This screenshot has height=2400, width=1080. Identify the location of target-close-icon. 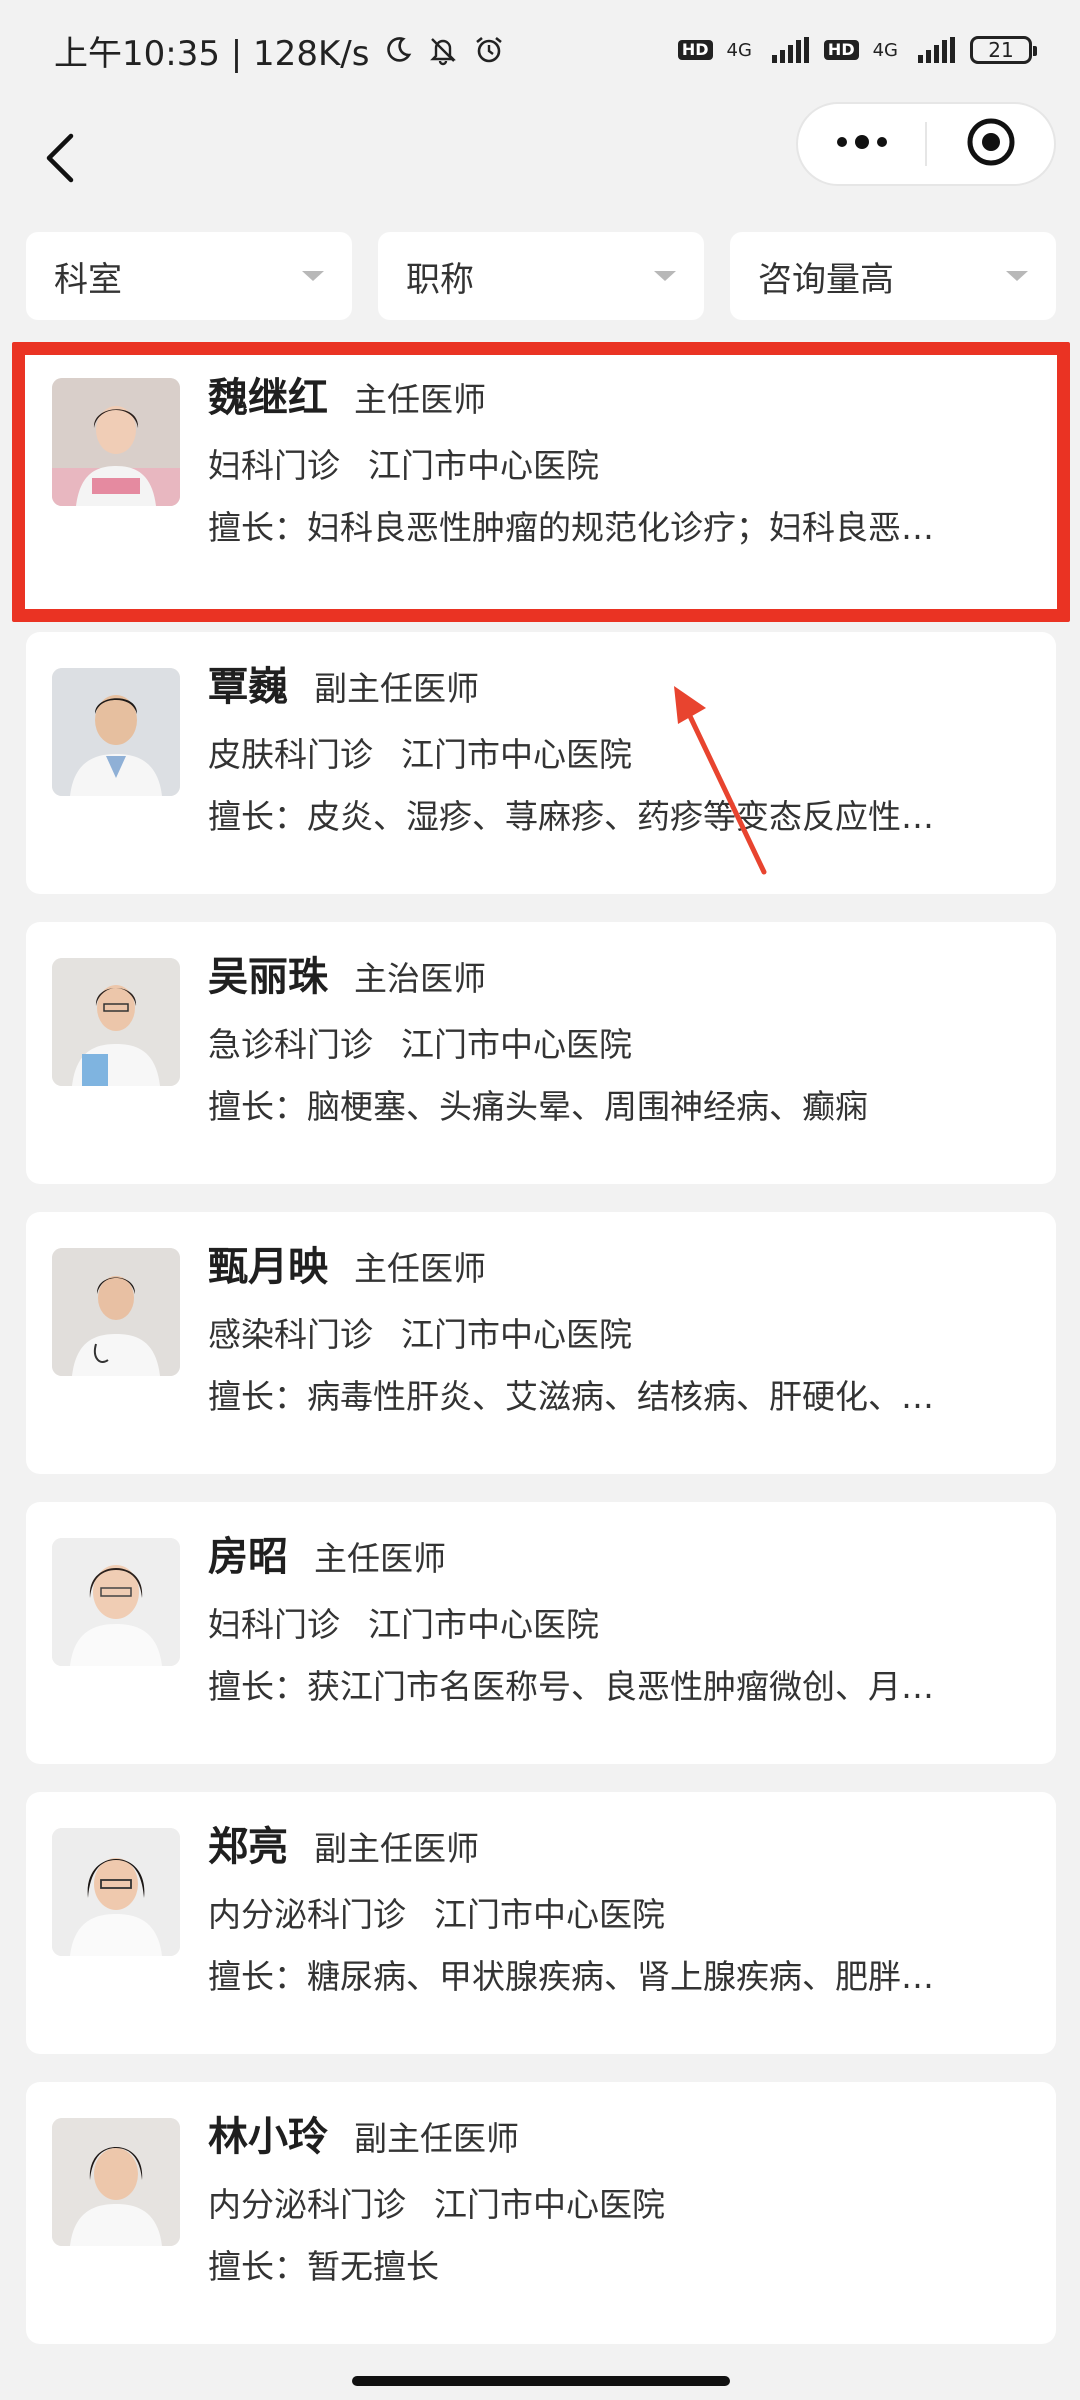
(991, 144).